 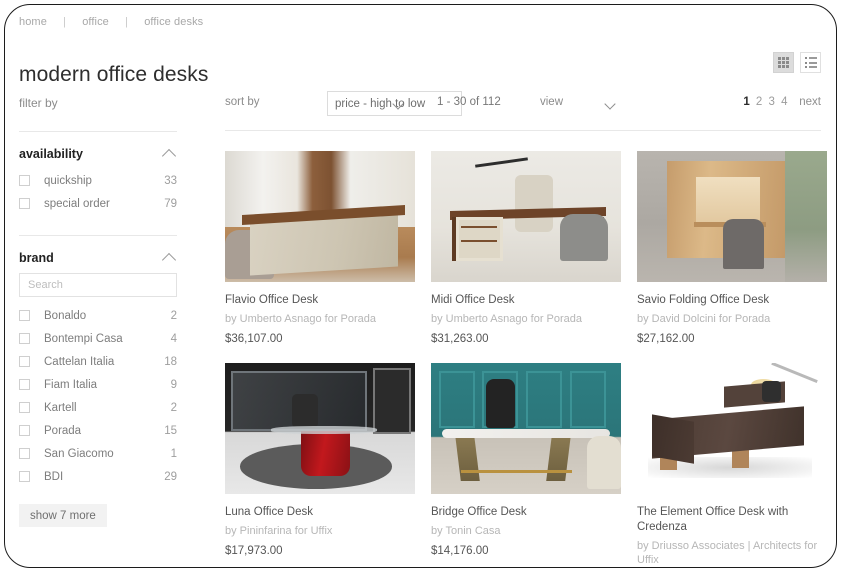 I want to click on filter-option-count: 1, so click(x=173, y=453).